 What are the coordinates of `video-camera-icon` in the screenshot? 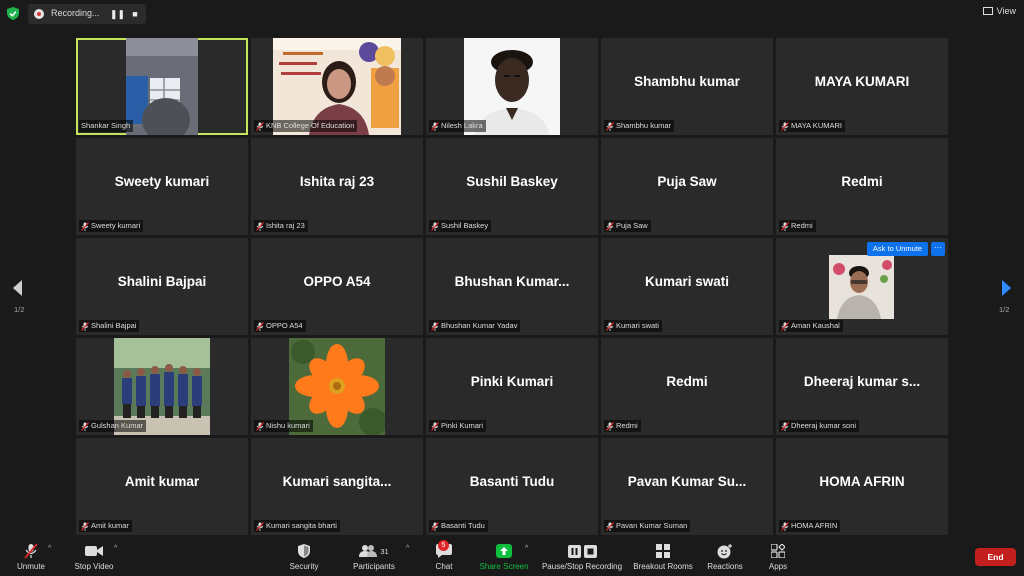 It's located at (94, 551).